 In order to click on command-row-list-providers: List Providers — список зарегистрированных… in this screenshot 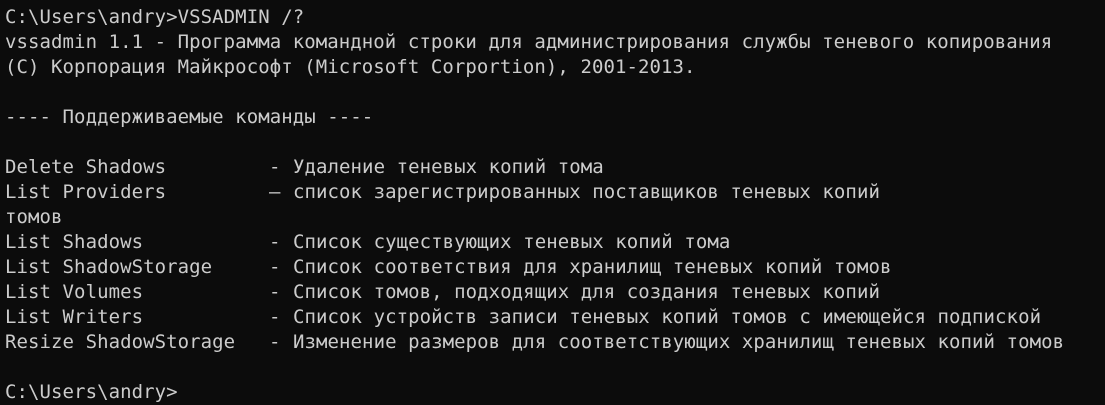, I will do `click(555, 192)`.